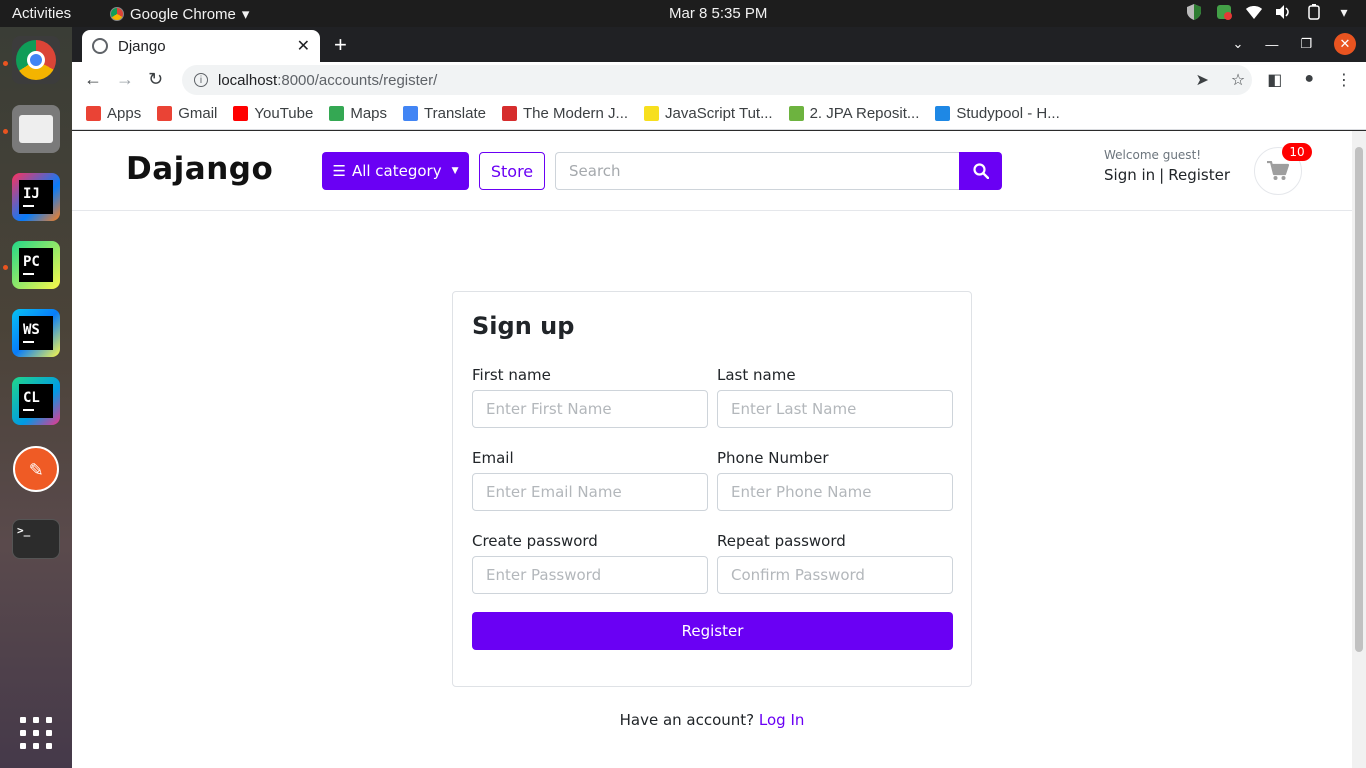  Describe the element at coordinates (357, 80) in the screenshot. I see `url-path: :8000/accounts/register/` at that location.